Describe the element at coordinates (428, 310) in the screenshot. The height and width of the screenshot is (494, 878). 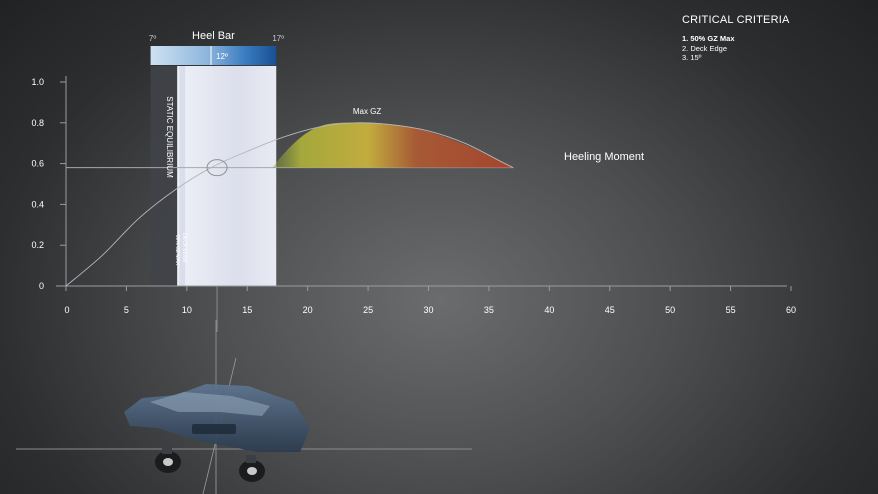
I see `x-tick-label: 30` at that location.